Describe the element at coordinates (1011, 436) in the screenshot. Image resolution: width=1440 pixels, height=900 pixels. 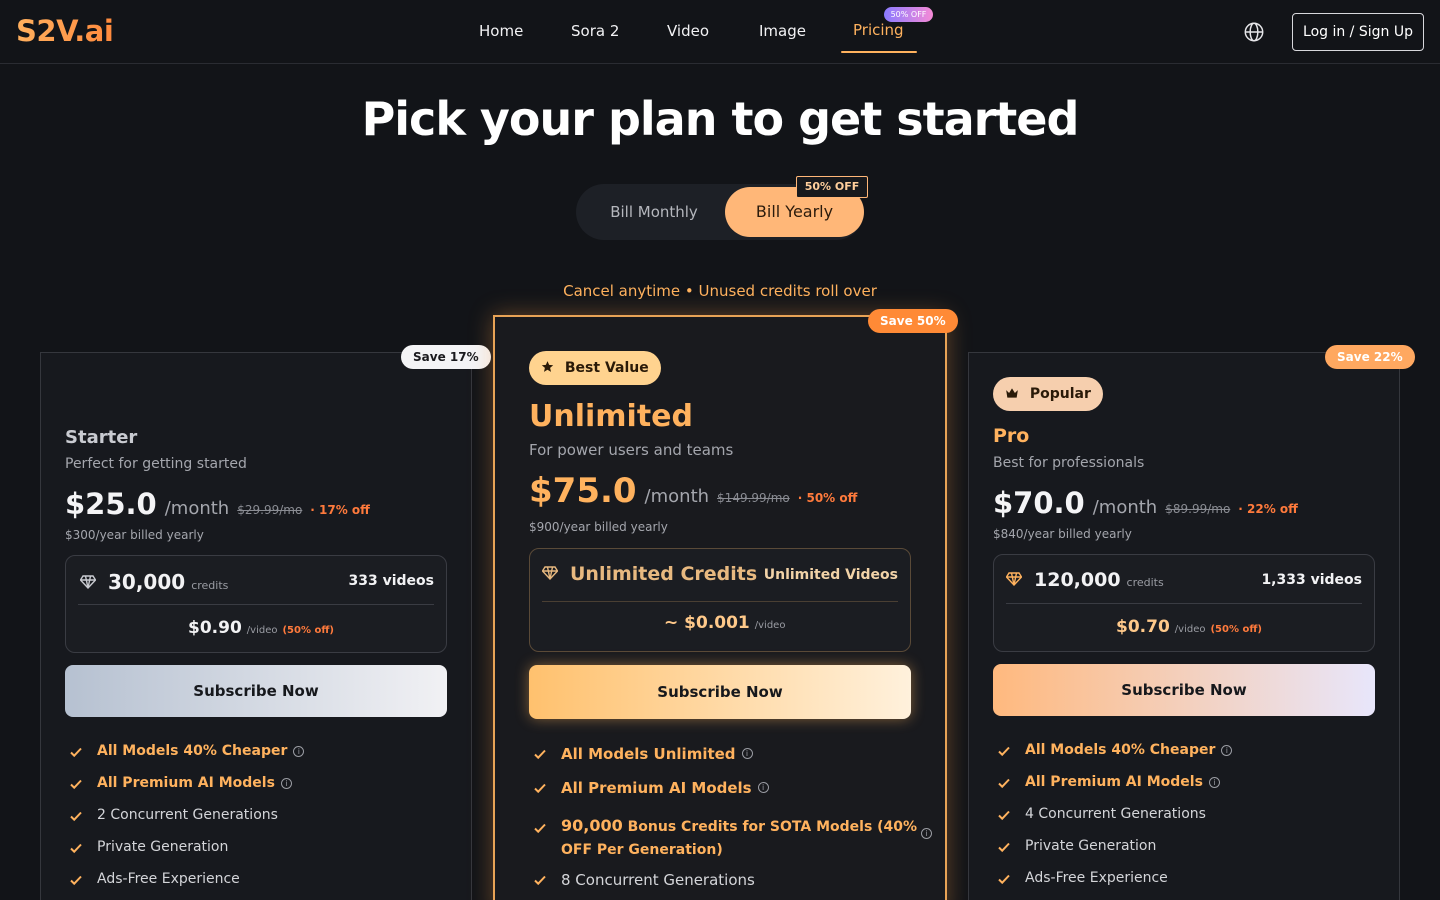
I see `plan-name: Pro` at that location.